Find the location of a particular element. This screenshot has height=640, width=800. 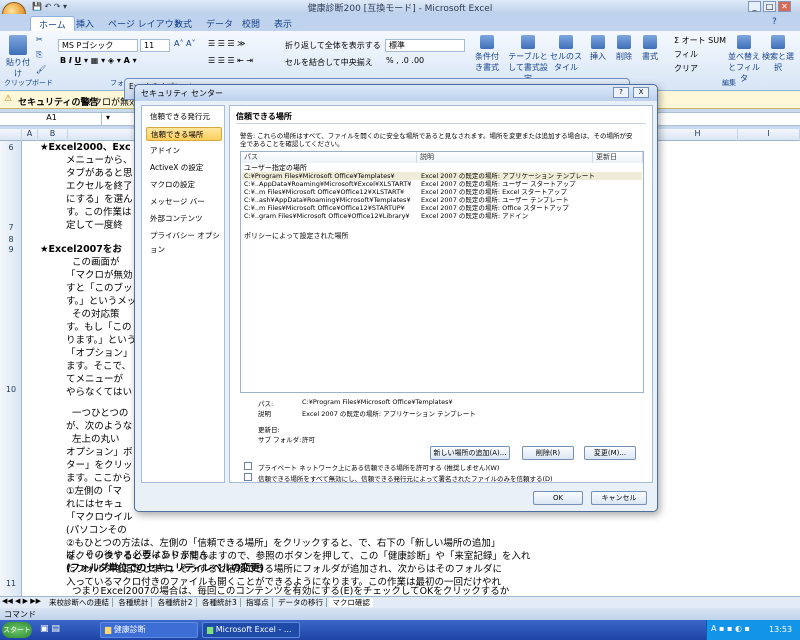

align-left-icon: ☰ ☰ ☰ ⇤ ⇥ is located at coordinates (230, 60).